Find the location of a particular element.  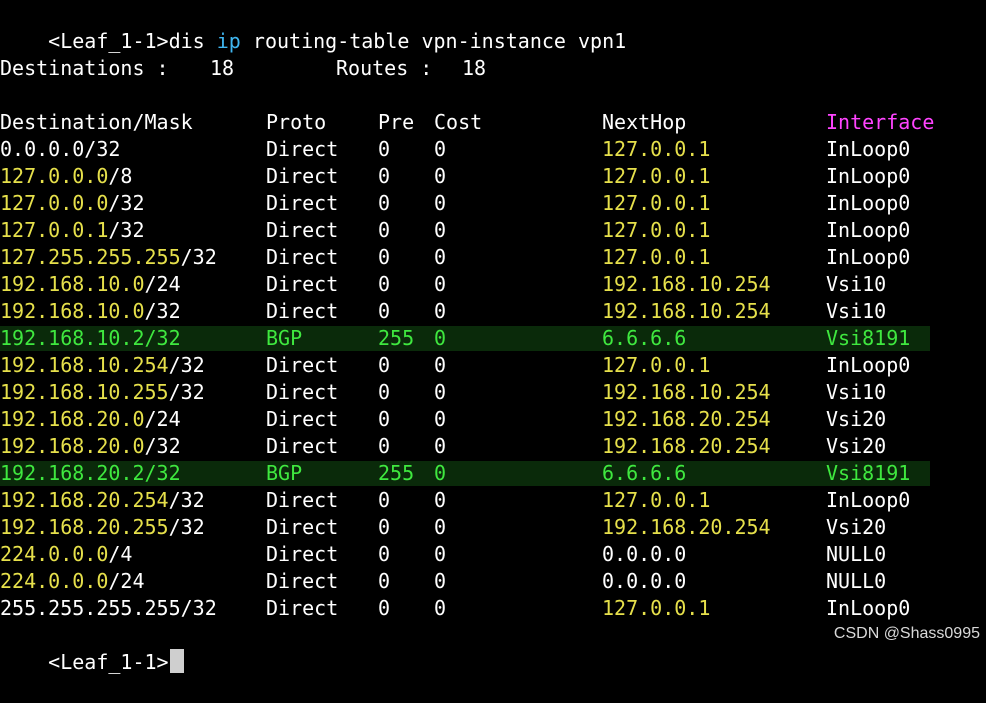

cell-destination: 192.168.10.2/32 is located at coordinates (90, 338).